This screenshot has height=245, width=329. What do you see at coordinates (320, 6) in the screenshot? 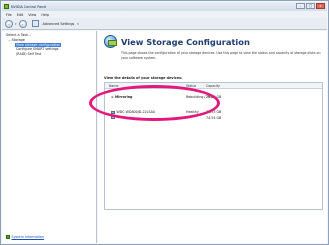
I see `close-button: x` at bounding box center [320, 6].